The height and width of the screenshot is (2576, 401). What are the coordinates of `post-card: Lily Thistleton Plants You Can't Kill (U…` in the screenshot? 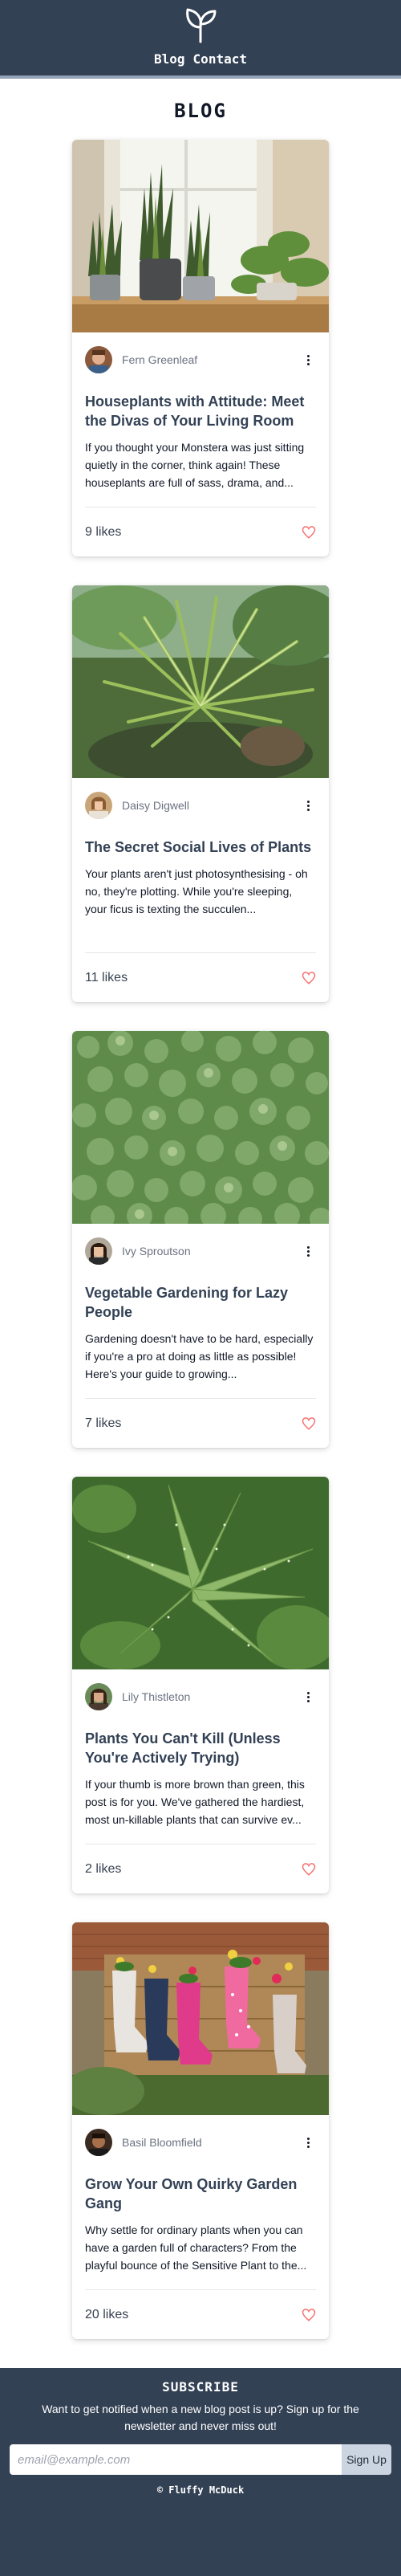 It's located at (200, 1685).